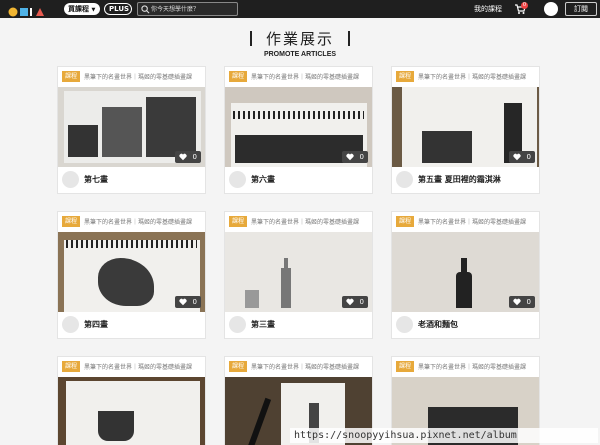 This screenshot has height=445, width=600. I want to click on article-title: 第六畫, so click(263, 179).